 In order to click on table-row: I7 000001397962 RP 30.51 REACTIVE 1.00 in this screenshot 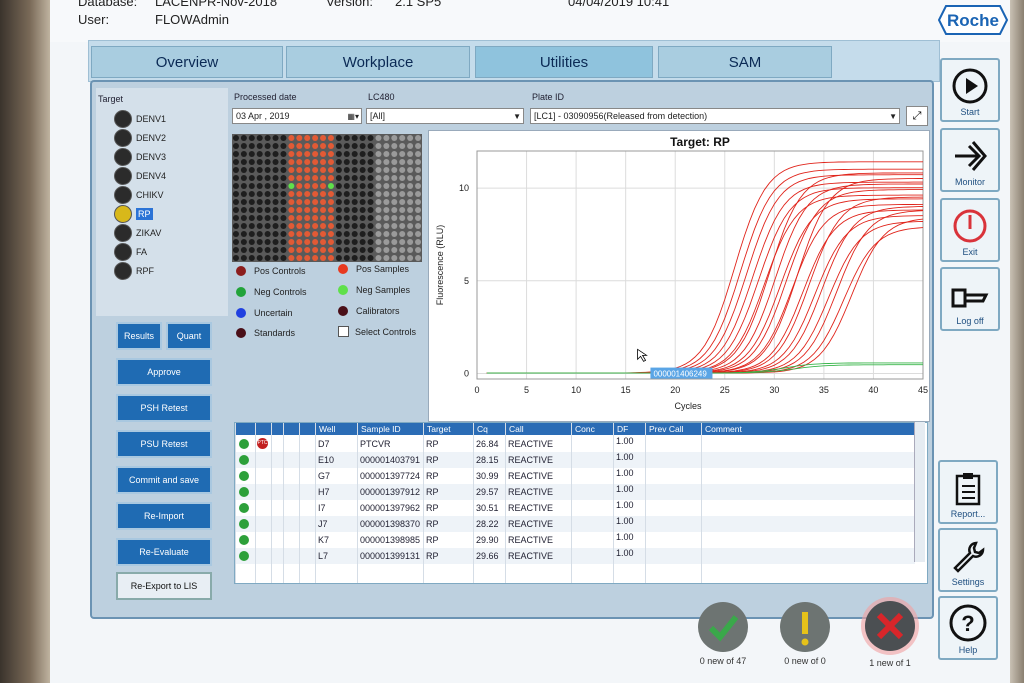, I will do `click(575, 508)`.